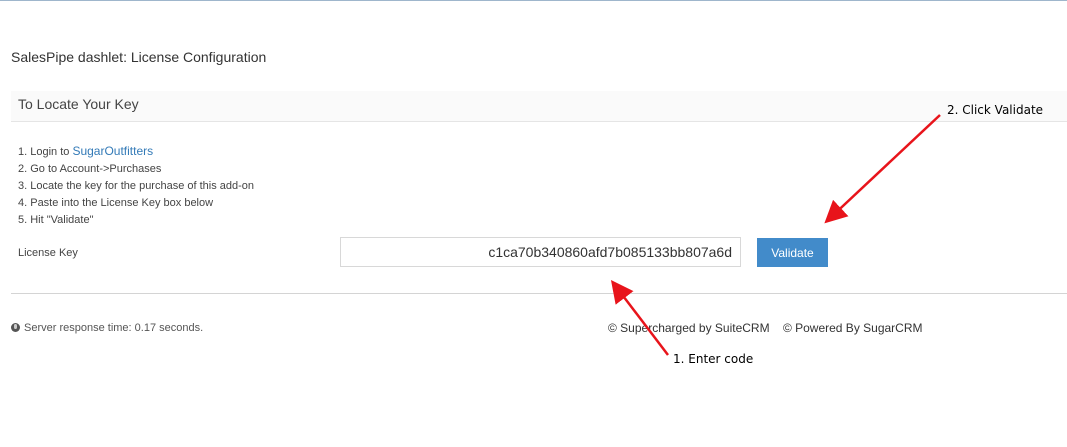  Describe the element at coordinates (48, 253) in the screenshot. I see `license-key-label: License Key` at that location.